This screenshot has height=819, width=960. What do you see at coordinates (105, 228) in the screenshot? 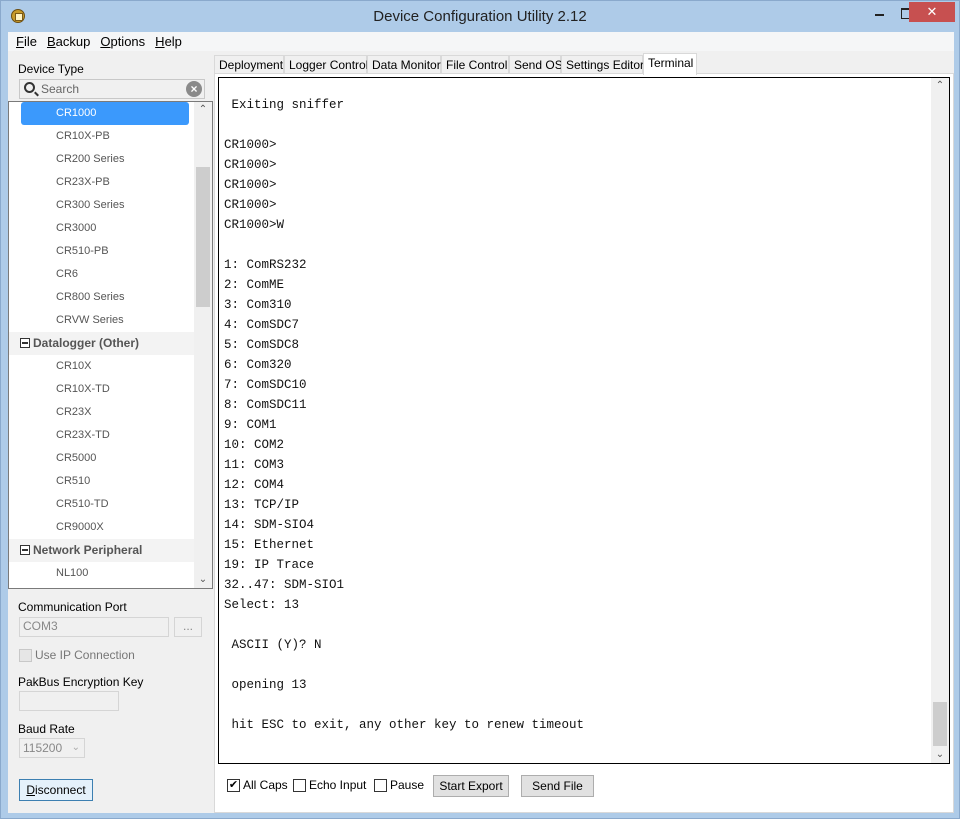
I see `tree-item: CR3000` at bounding box center [105, 228].